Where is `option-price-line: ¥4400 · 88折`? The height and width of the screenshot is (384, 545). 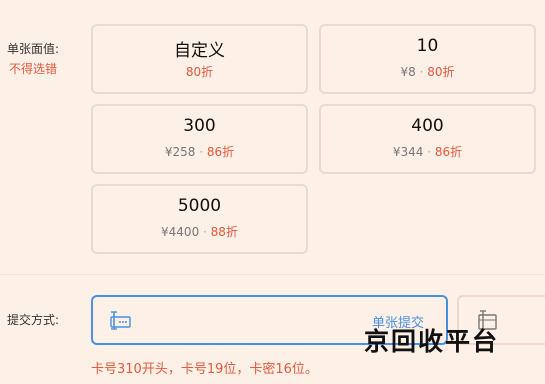 option-price-line: ¥4400 · 88折 is located at coordinates (199, 231).